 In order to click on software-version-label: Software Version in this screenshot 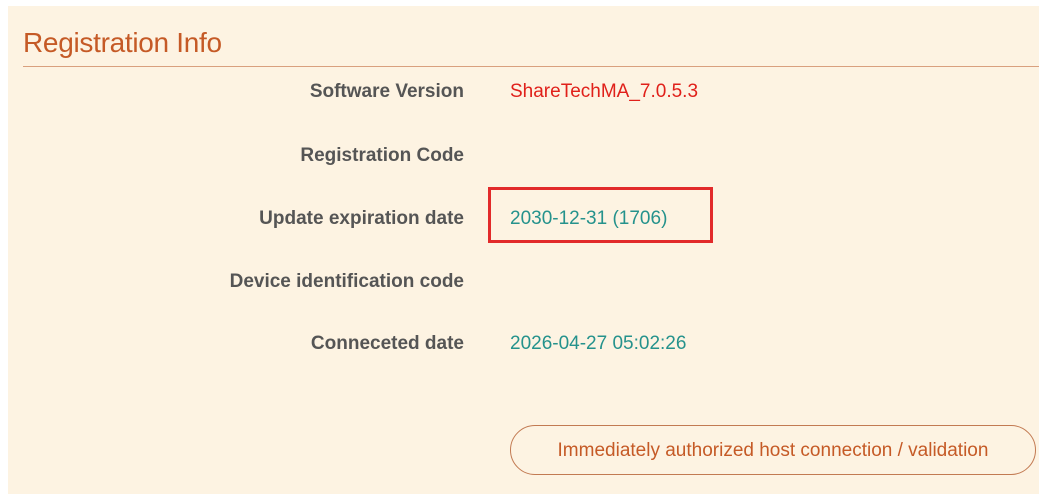, I will do `click(386, 91)`.